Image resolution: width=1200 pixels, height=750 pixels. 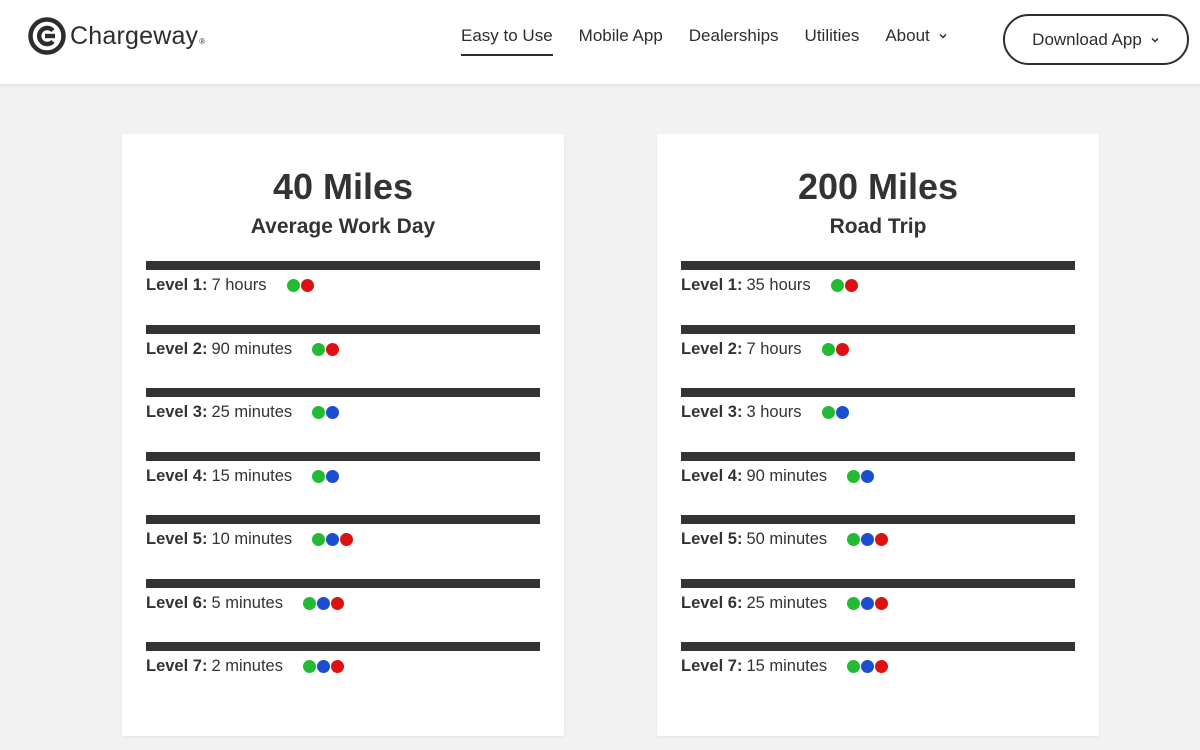 I want to click on level-text: Level 5: 50 minutes, so click(x=785, y=539).